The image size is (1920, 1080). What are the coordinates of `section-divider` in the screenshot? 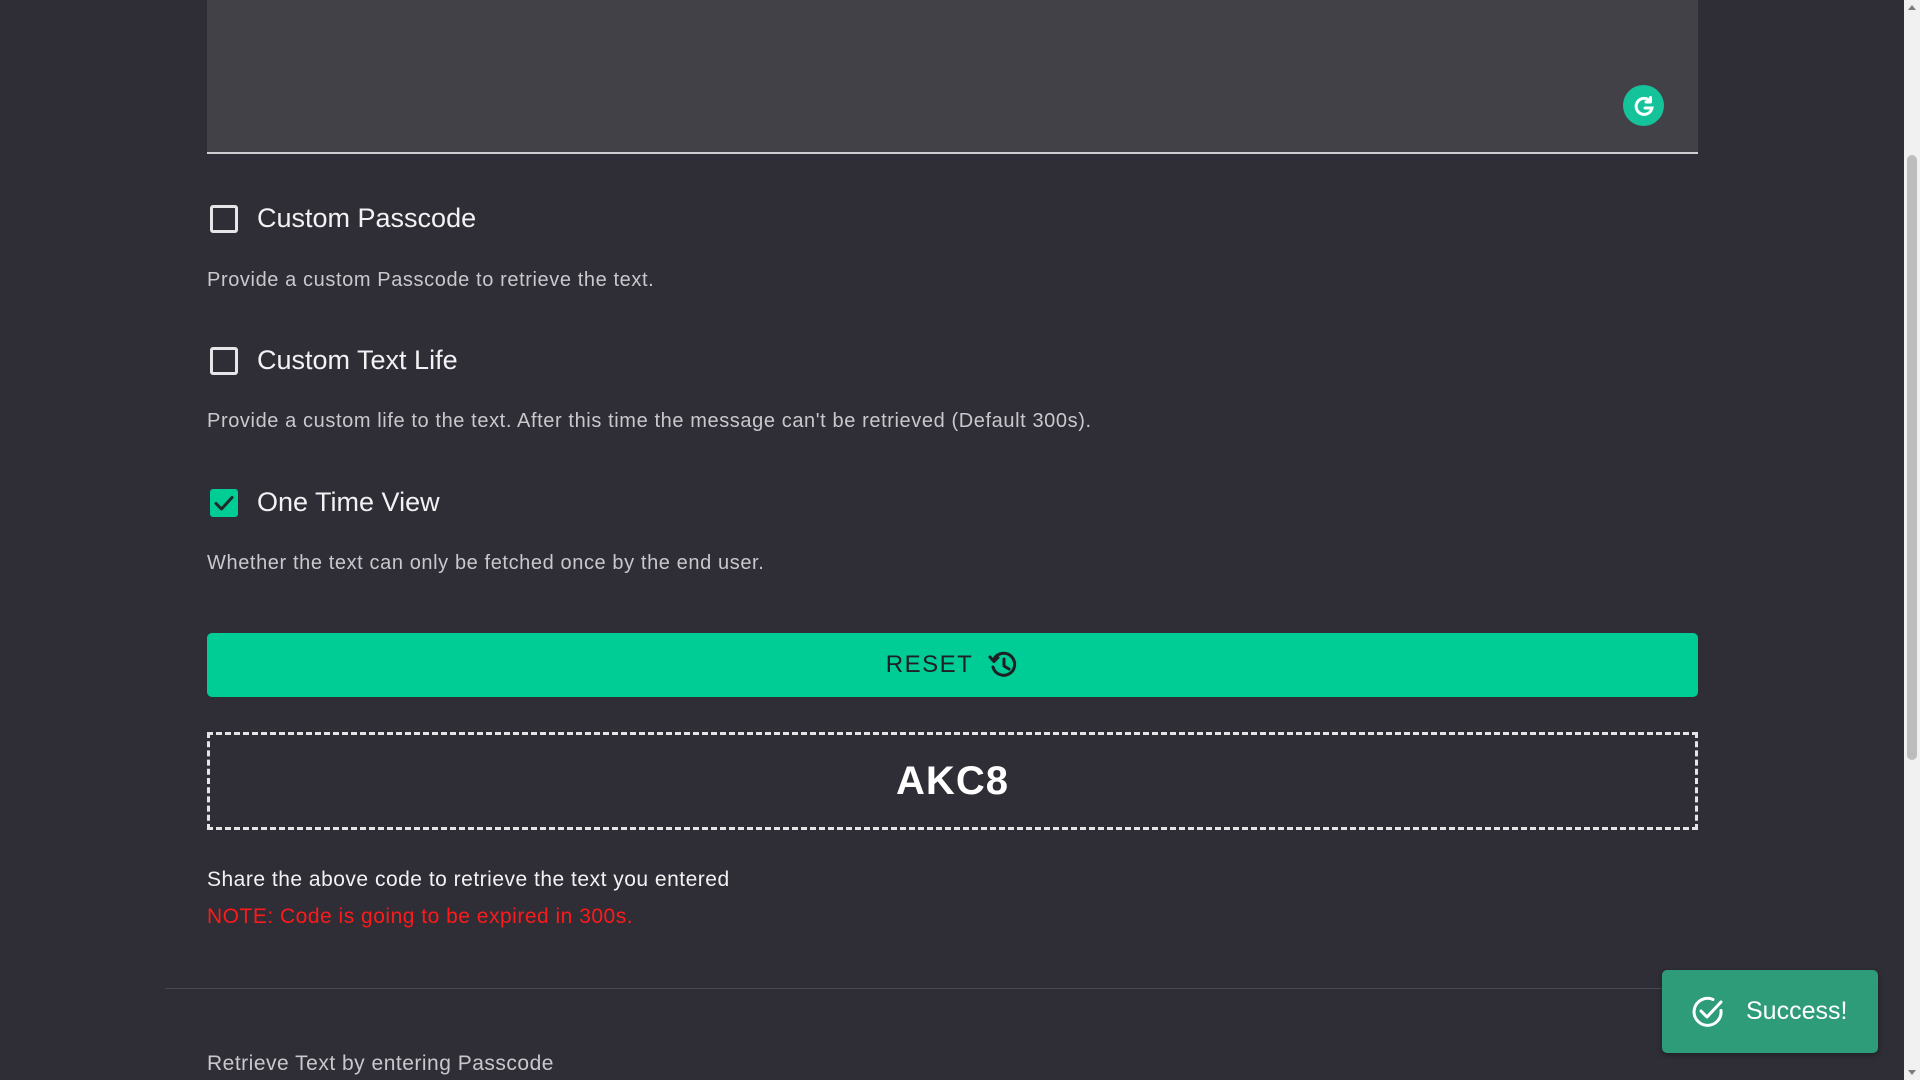 It's located at (932, 988).